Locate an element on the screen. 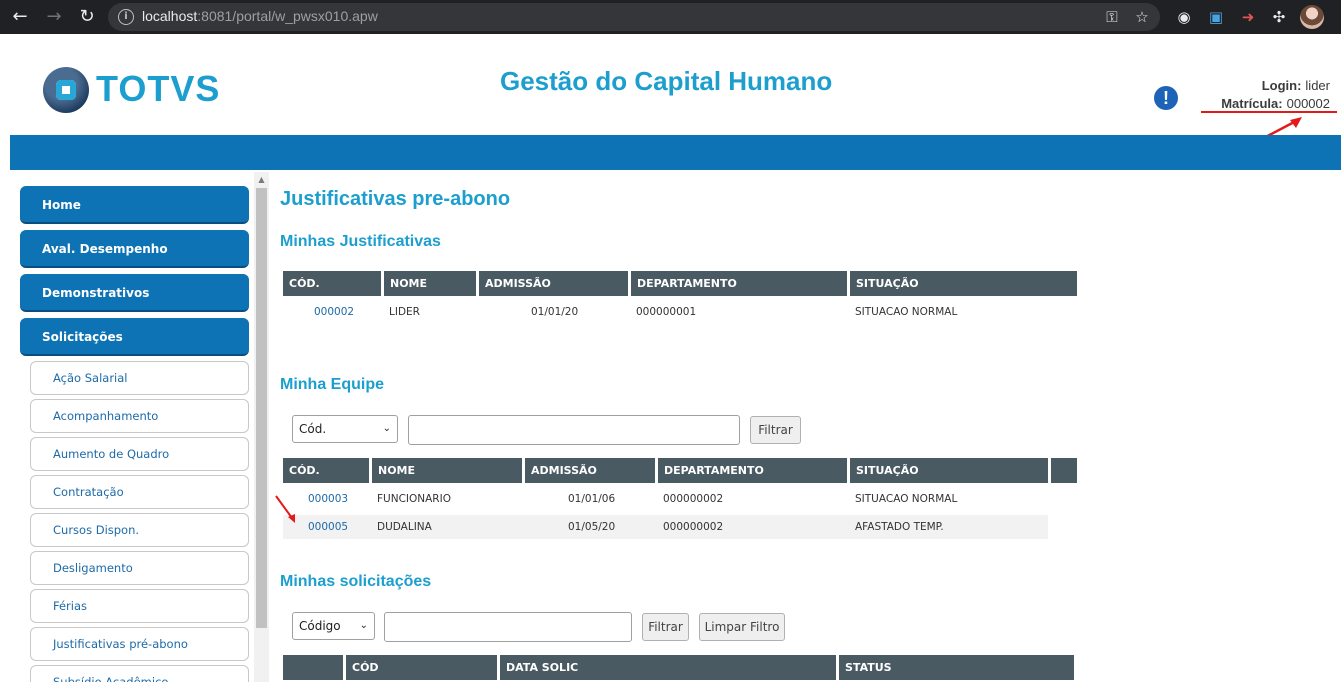  solicitacoes-filter-select: Código ⌄ is located at coordinates (333, 626).